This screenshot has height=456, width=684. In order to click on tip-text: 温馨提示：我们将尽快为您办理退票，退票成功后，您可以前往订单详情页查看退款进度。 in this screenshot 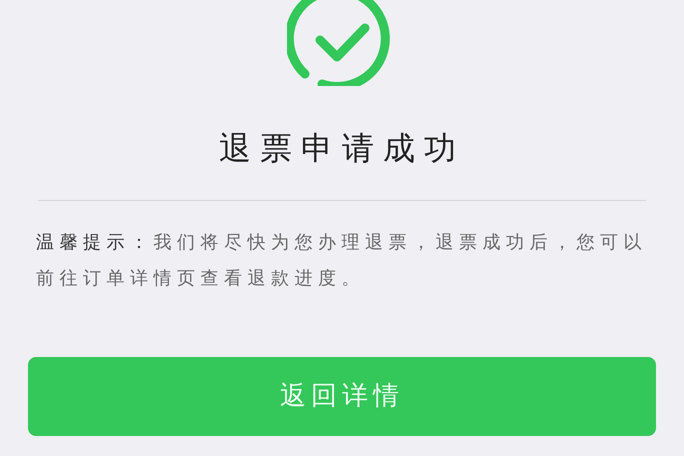, I will do `click(342, 261)`.